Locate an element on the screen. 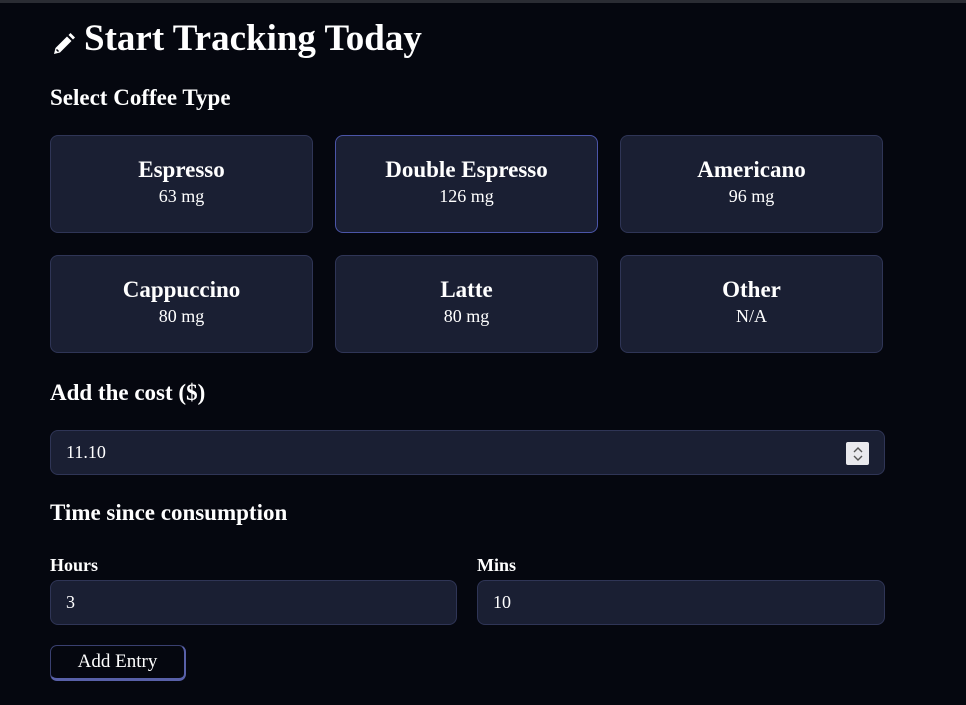 The image size is (966, 705). coffee-caffeine: 63 mg is located at coordinates (181, 196).